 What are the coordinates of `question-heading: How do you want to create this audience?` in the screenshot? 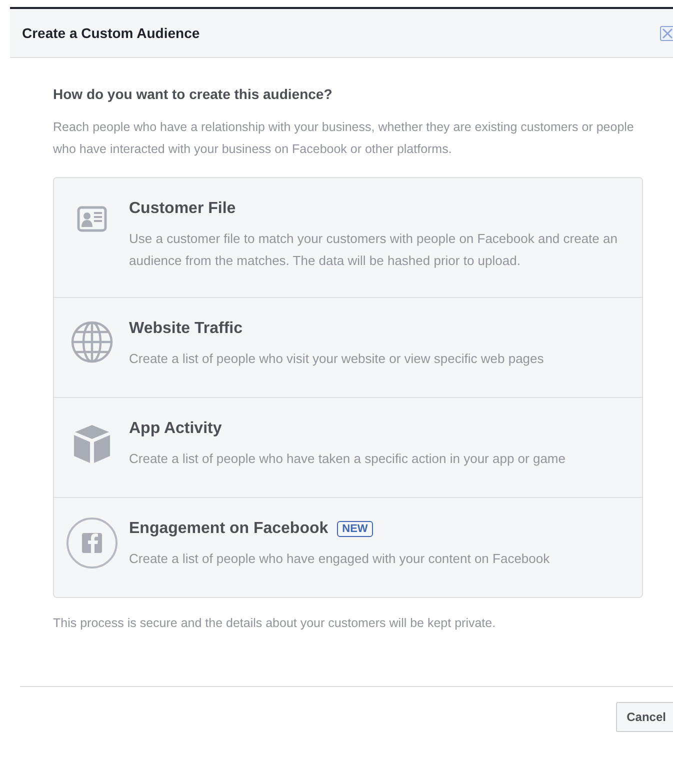 It's located at (193, 94).